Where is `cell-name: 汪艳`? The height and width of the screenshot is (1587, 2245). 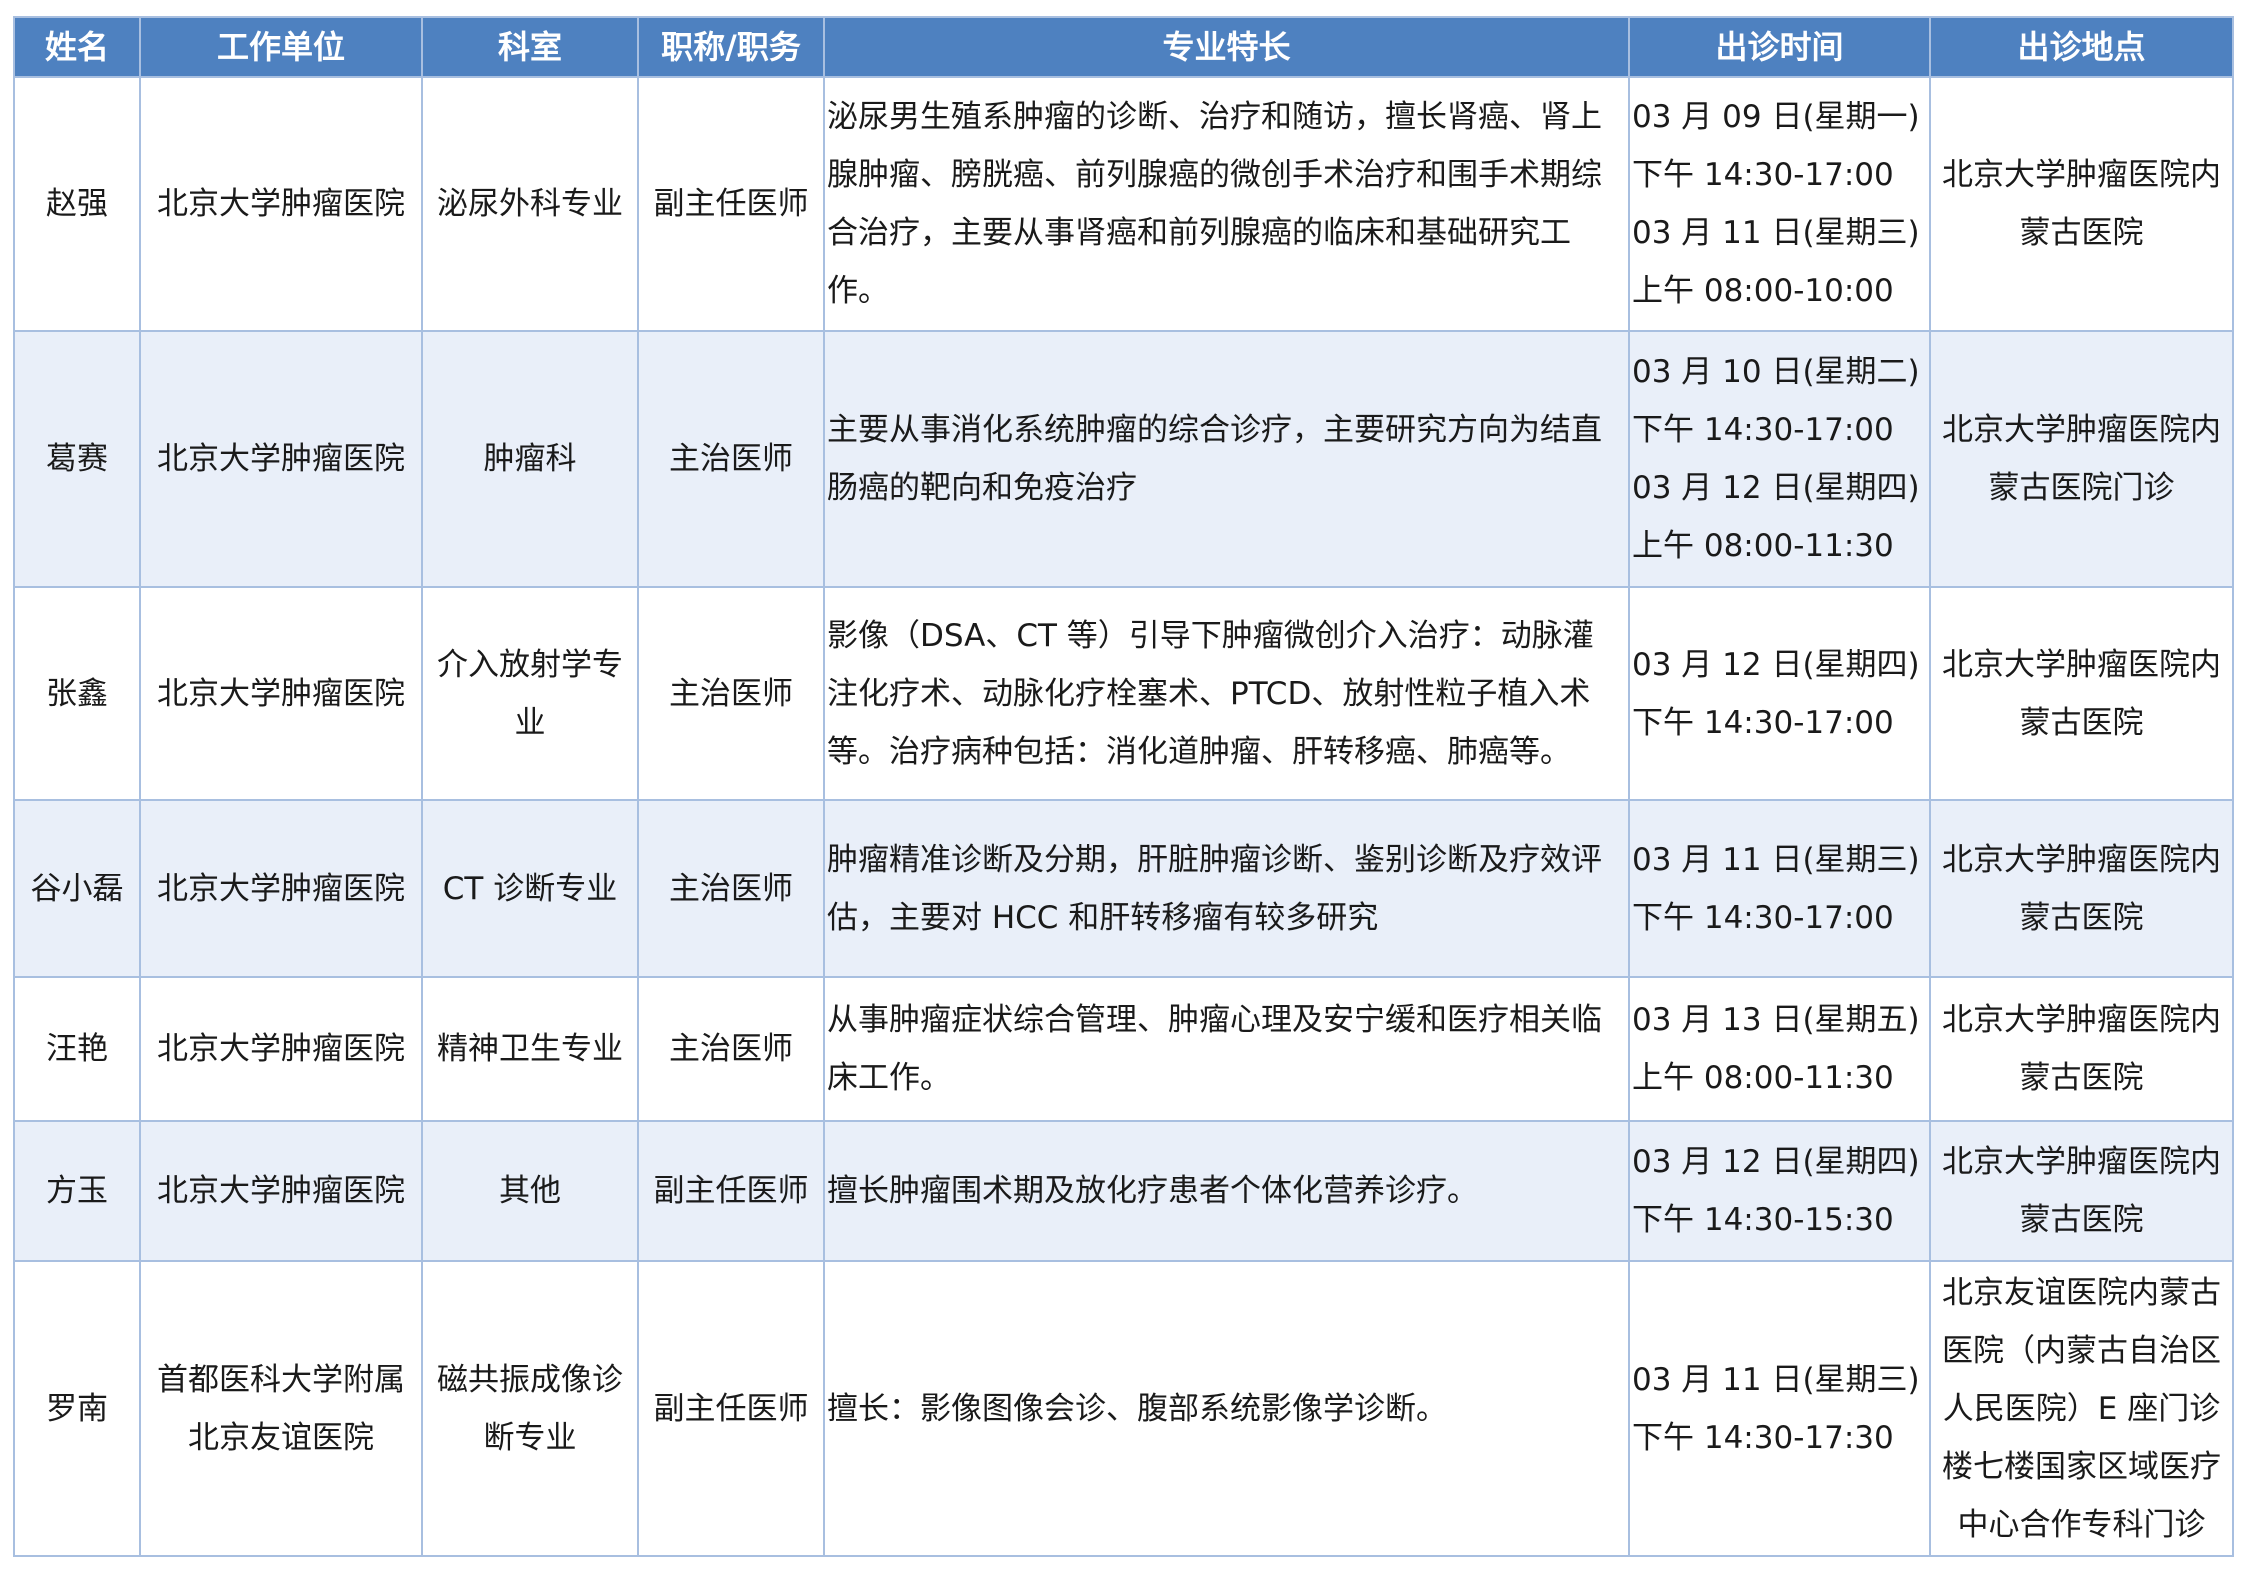 cell-name: 汪艳 is located at coordinates (77, 1049).